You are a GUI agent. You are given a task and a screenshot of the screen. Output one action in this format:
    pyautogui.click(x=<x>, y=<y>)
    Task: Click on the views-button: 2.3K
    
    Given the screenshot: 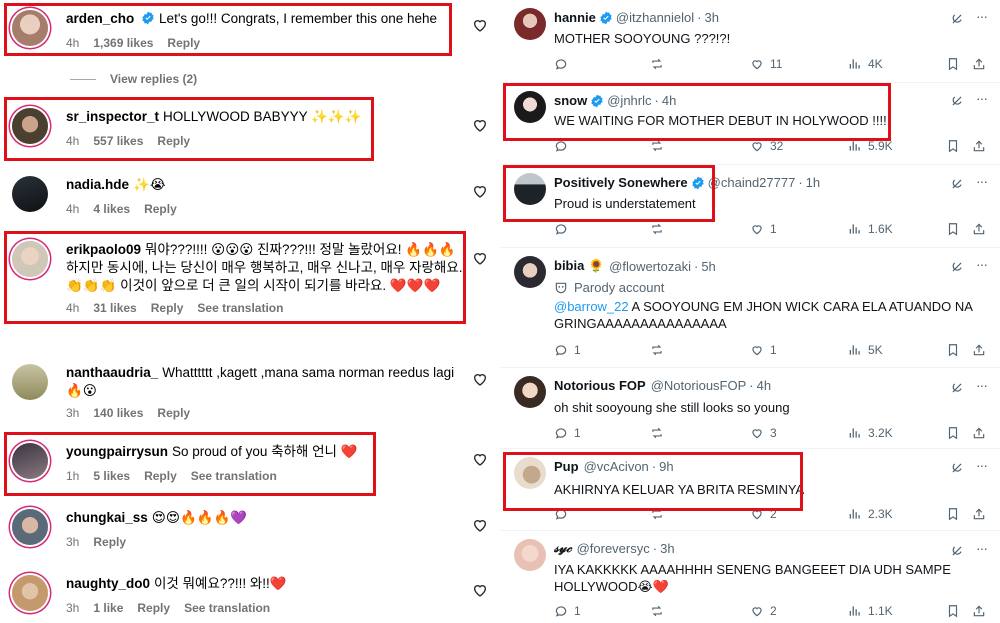 What is the action you would take?
    pyautogui.click(x=870, y=514)
    